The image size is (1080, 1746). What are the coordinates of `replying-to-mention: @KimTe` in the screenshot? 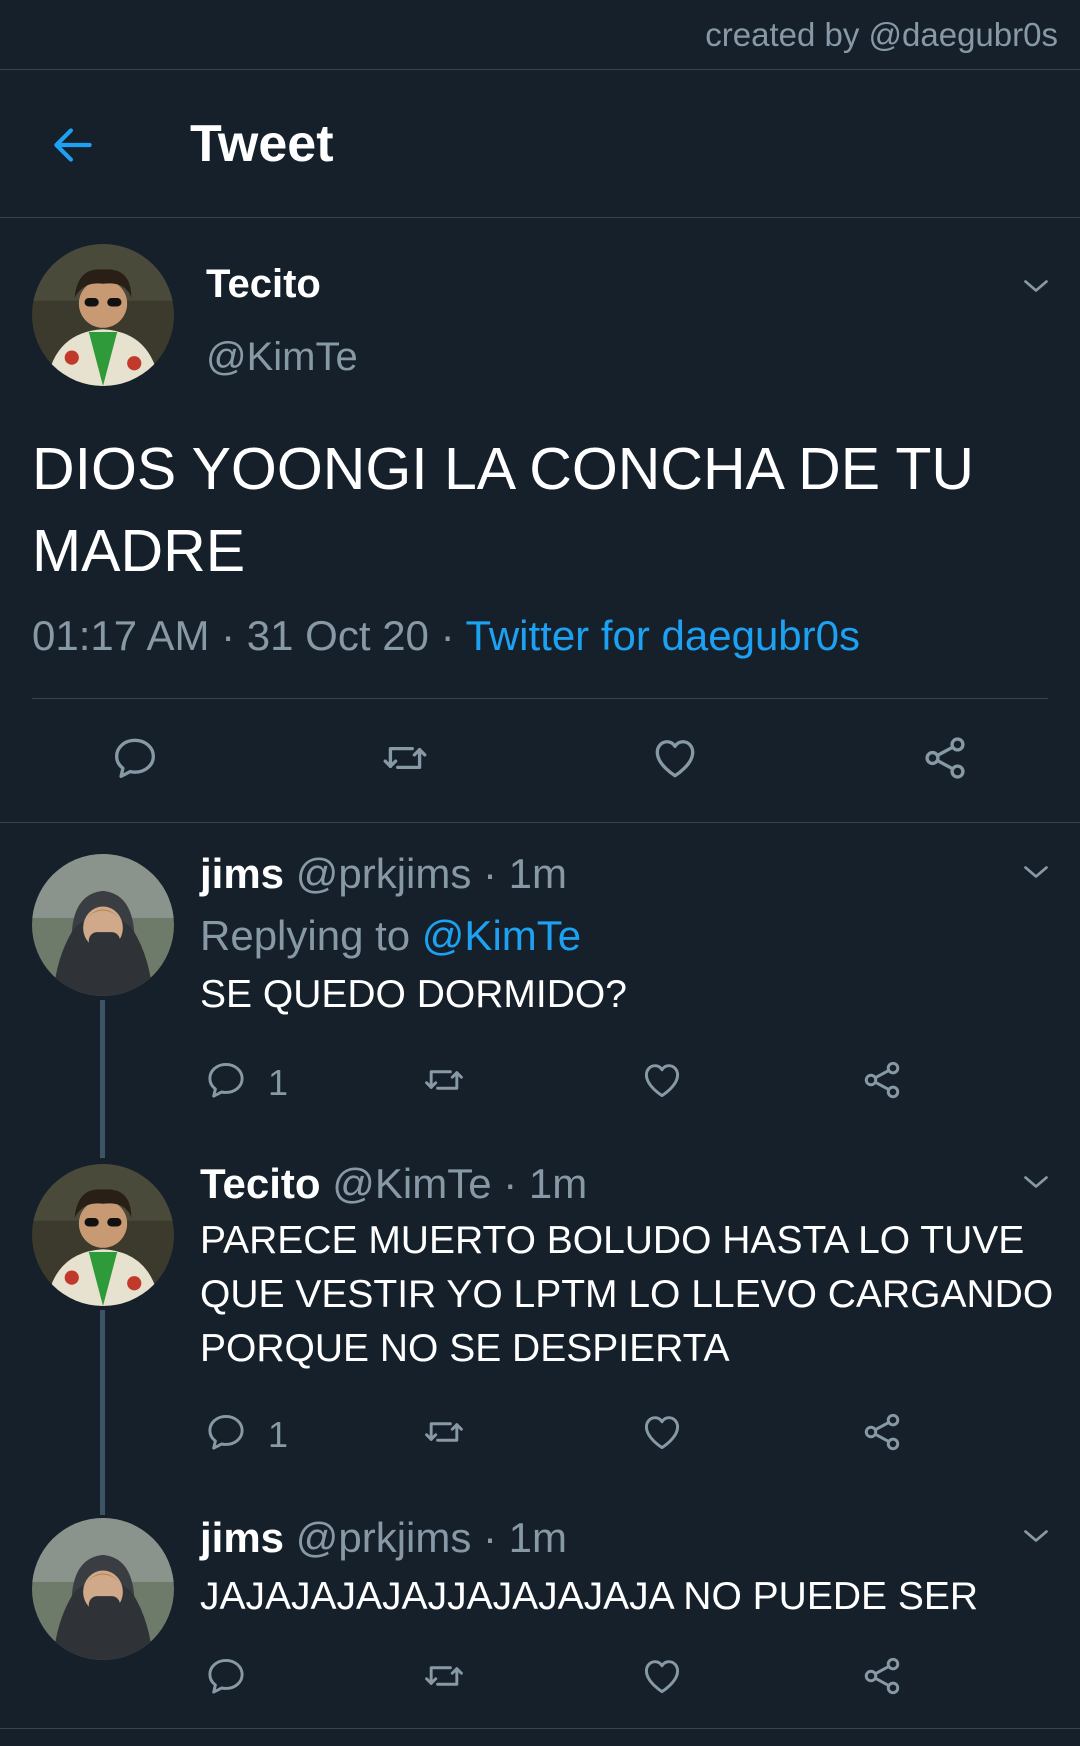 It's located at (501, 935).